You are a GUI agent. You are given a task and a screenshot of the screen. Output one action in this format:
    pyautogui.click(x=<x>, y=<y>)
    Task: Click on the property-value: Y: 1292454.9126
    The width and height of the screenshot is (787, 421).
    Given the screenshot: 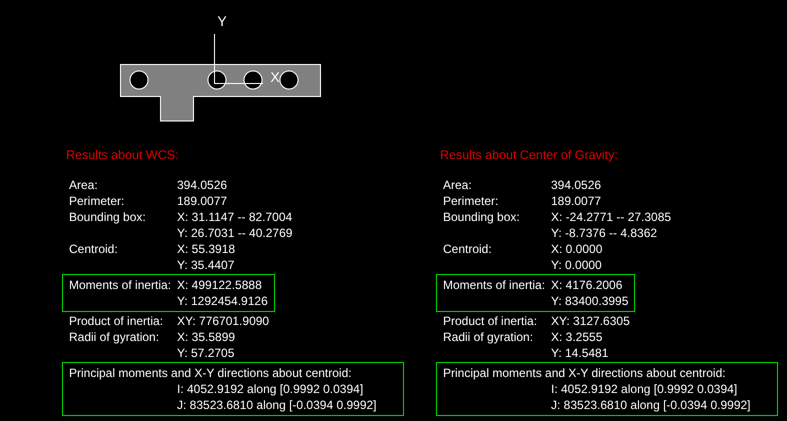 What is the action you would take?
    pyautogui.click(x=222, y=301)
    